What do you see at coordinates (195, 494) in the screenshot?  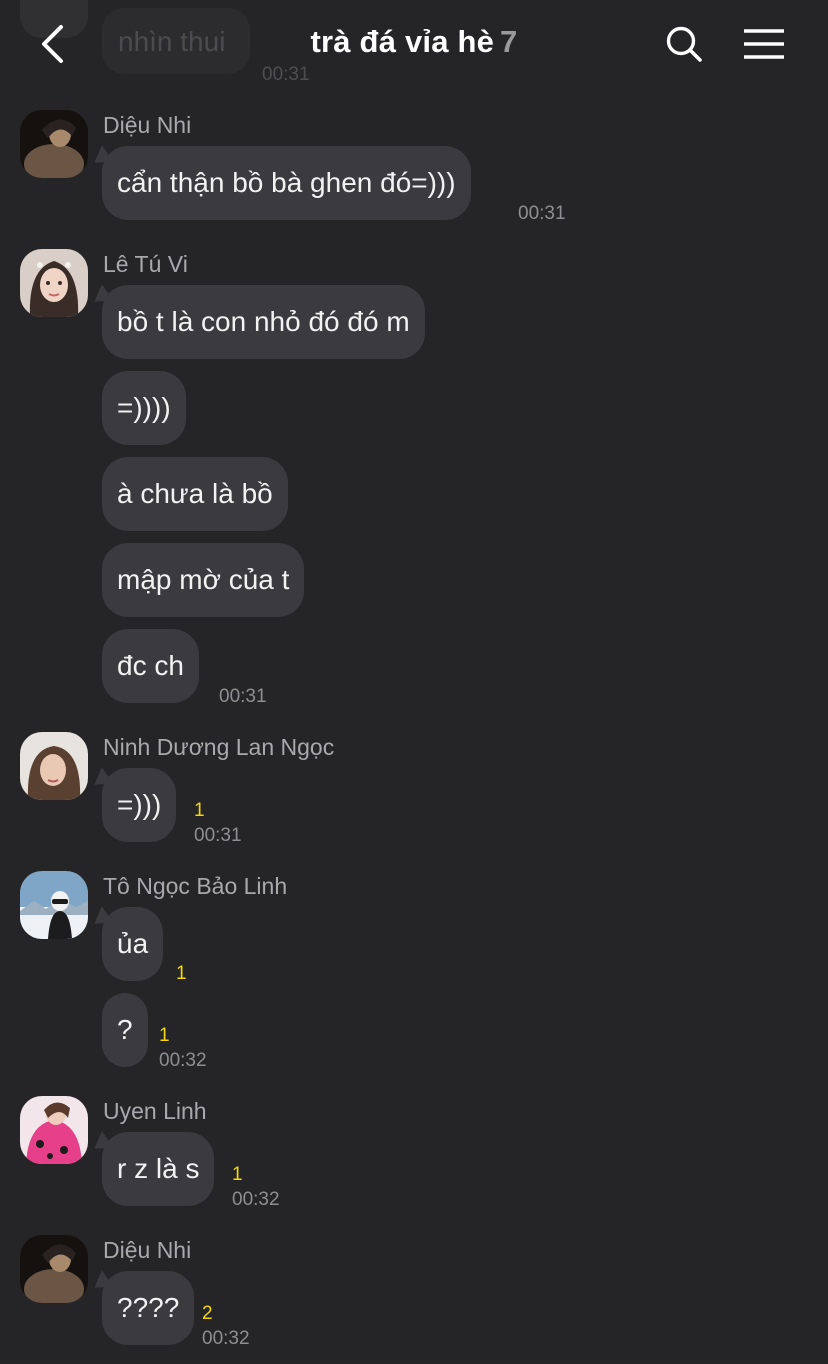 I see `message-bubble: à chưa là bồ` at bounding box center [195, 494].